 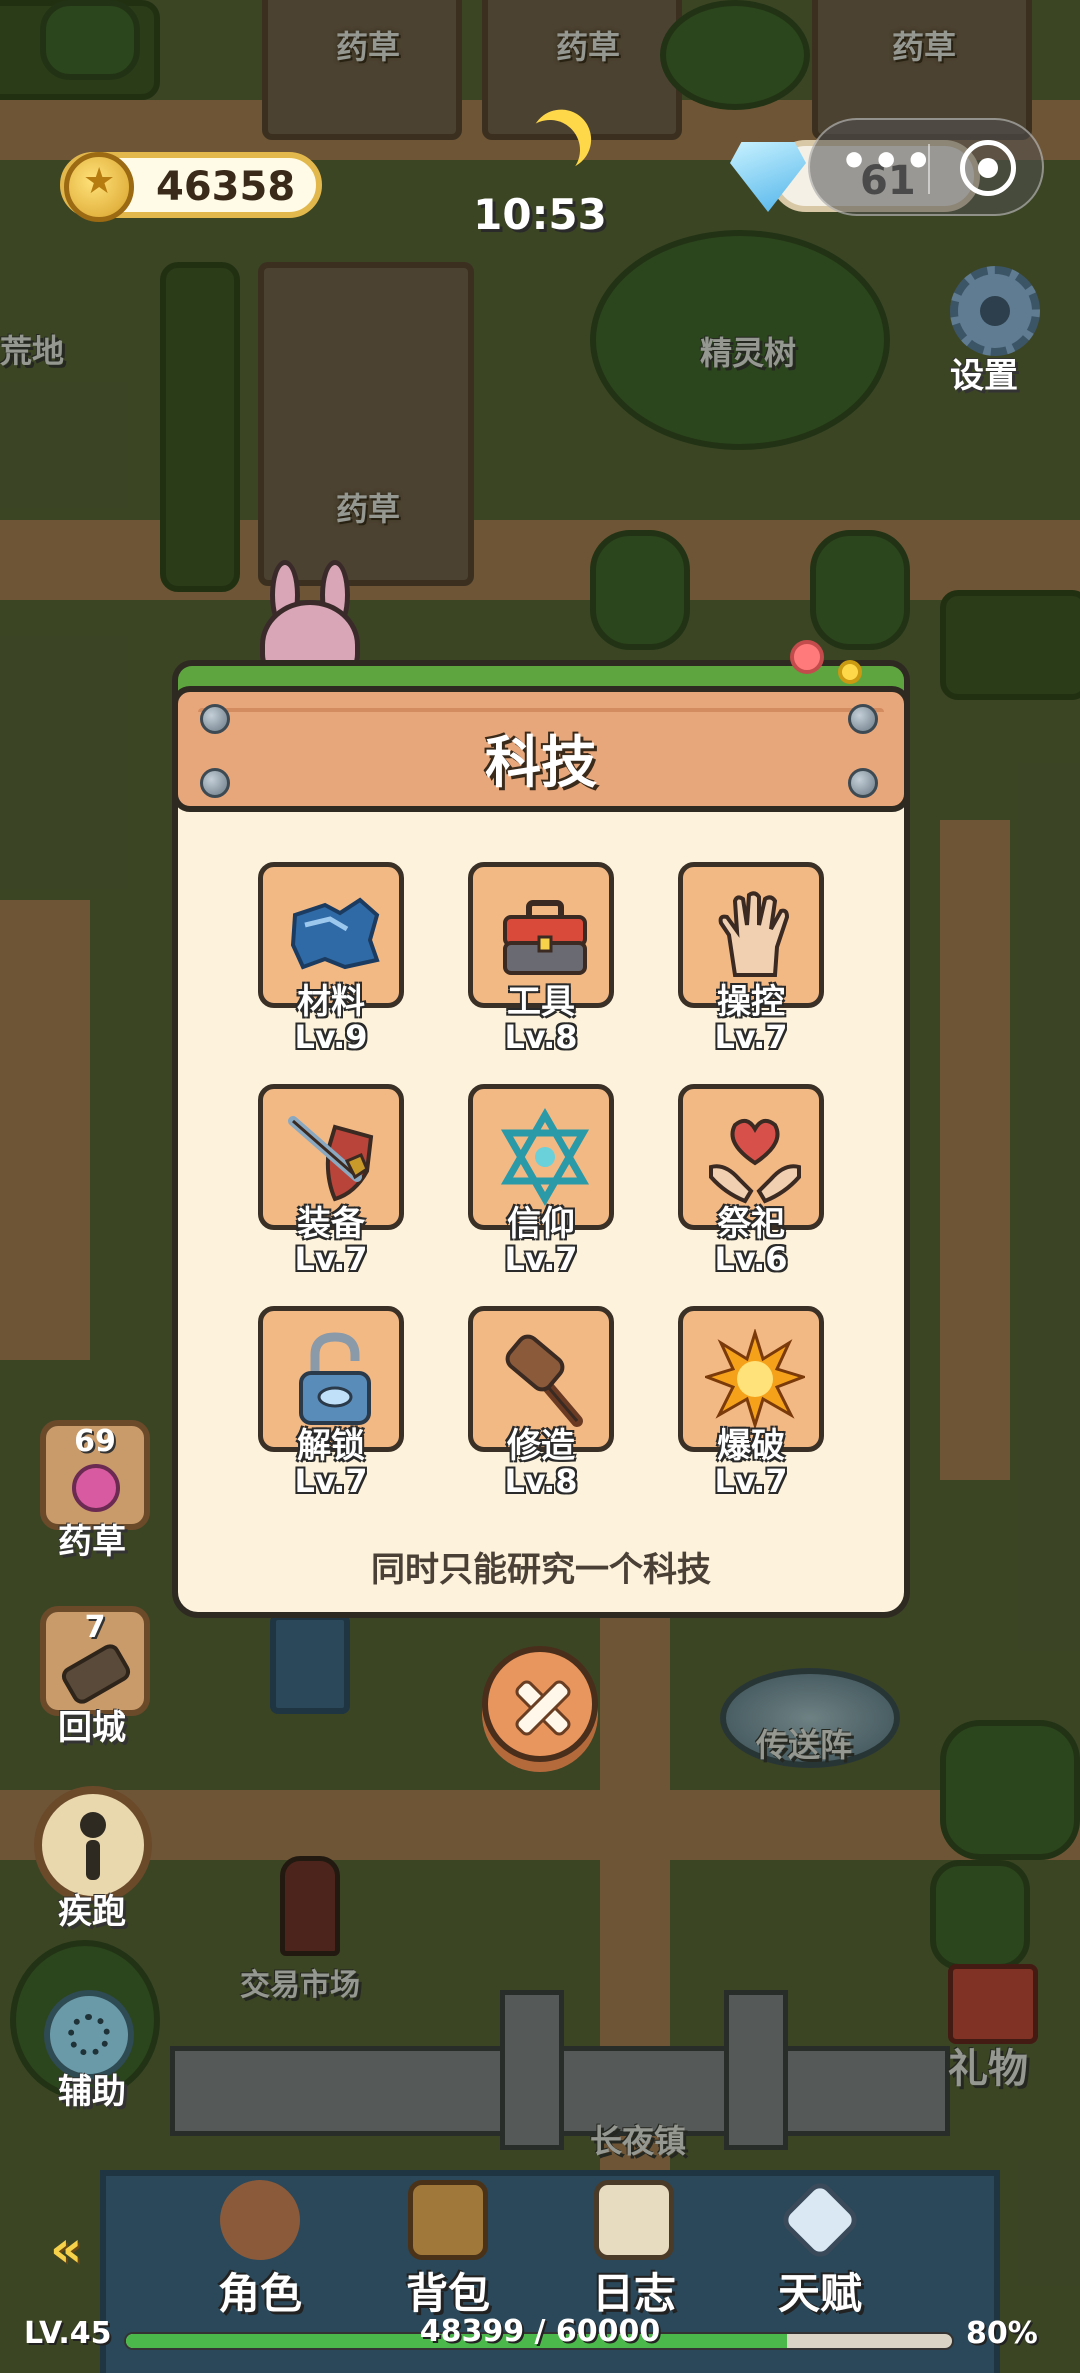 I want to click on runner-icon, so click(x=93, y=1825).